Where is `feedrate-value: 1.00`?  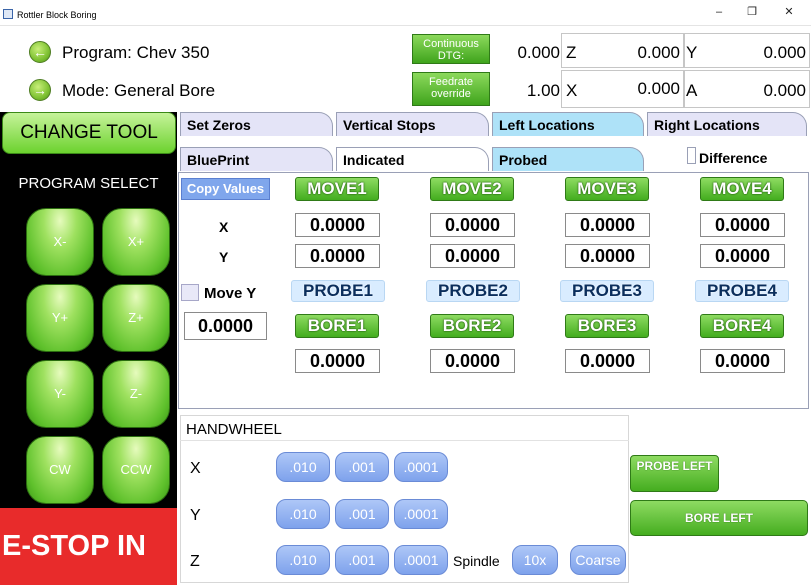
feedrate-value: 1.00 is located at coordinates (543, 90).